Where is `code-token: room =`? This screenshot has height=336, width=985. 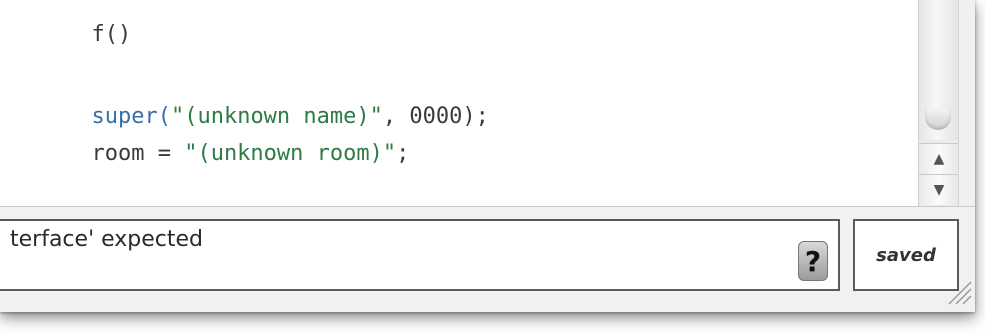 code-token: room = is located at coordinates (138, 153).